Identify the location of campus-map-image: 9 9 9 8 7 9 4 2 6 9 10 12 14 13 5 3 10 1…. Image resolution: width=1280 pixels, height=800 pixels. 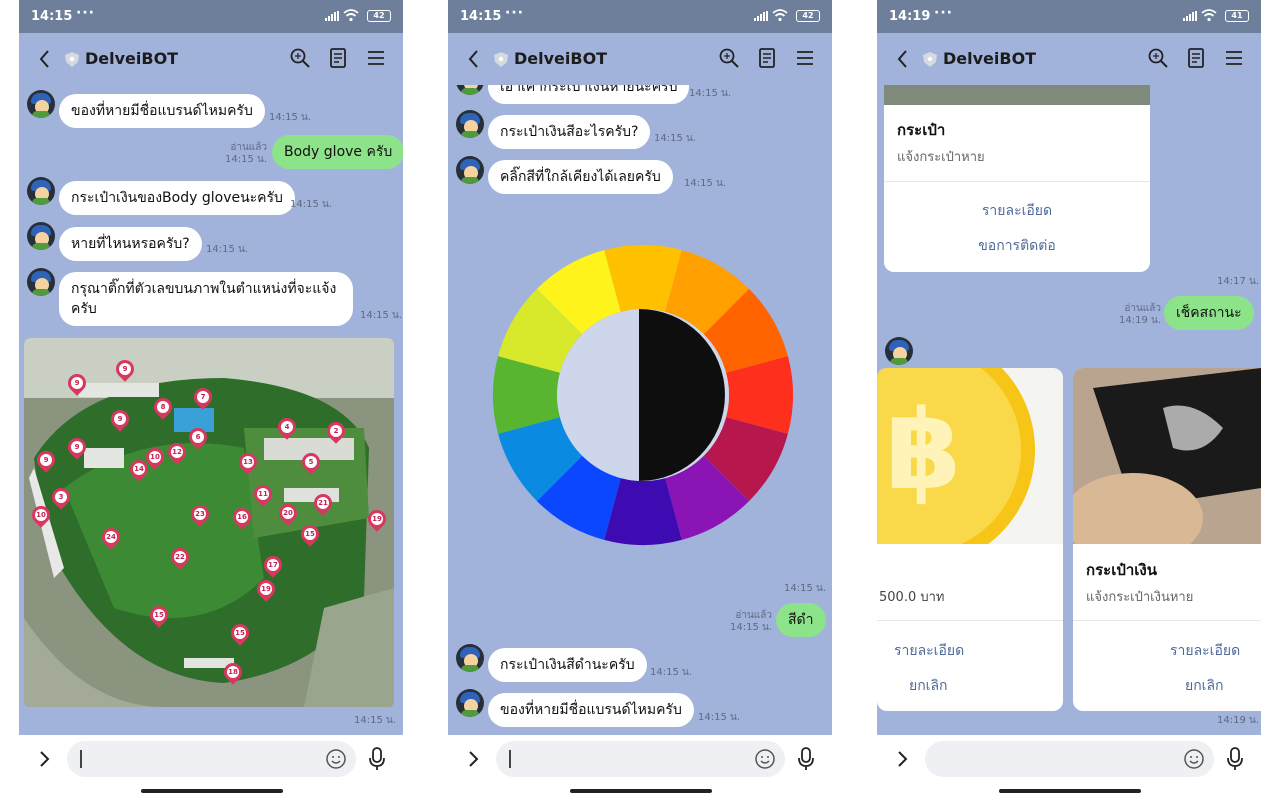
(209, 522).